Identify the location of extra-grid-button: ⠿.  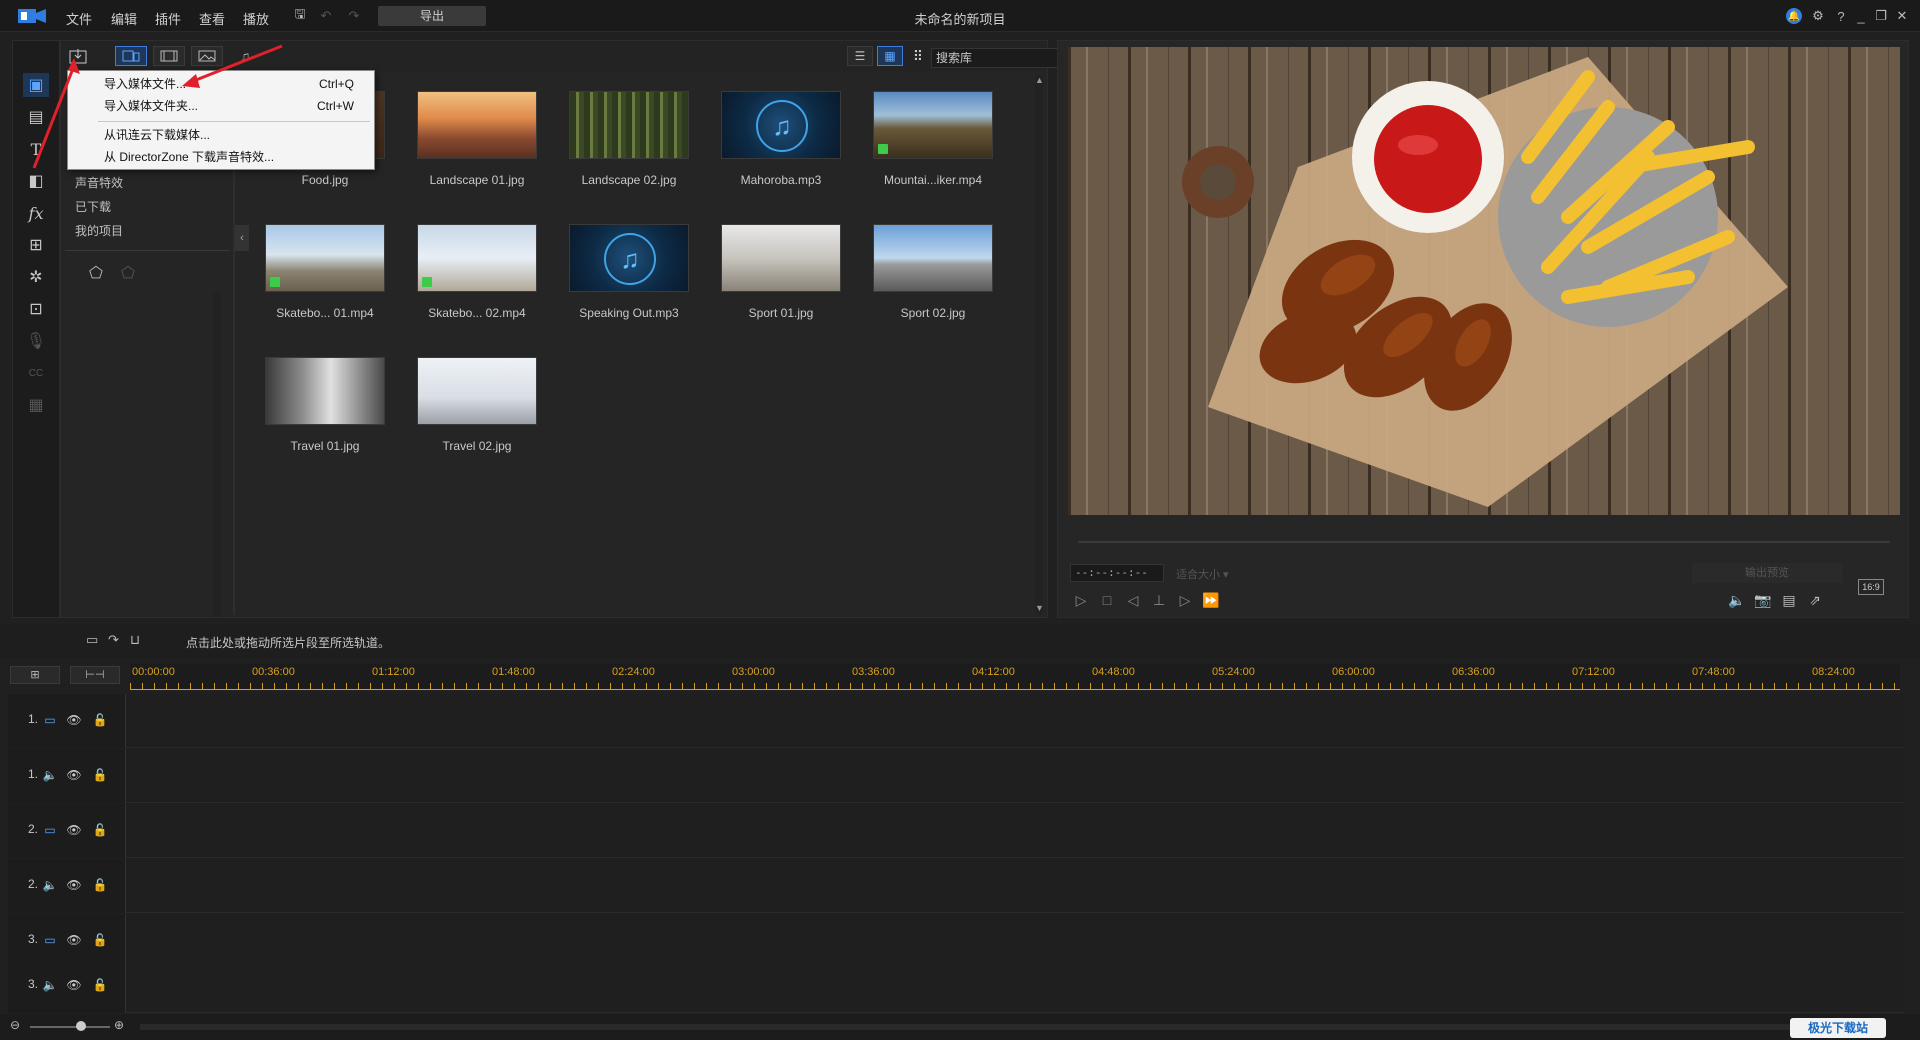
(918, 56).